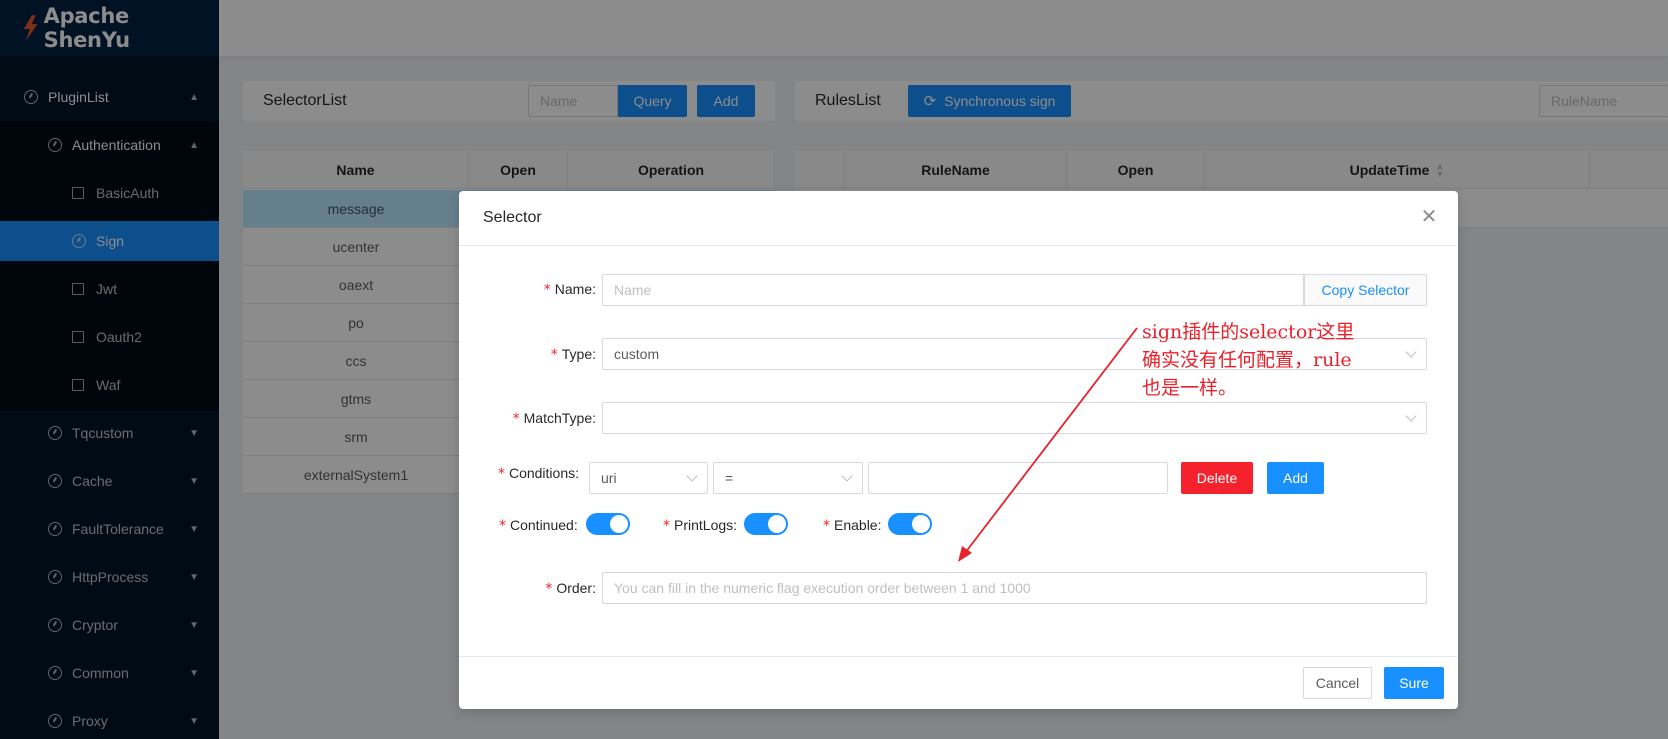 This screenshot has width=1668, height=739. Describe the element at coordinates (729, 478) in the screenshot. I see `condition-operator-value: =` at that location.